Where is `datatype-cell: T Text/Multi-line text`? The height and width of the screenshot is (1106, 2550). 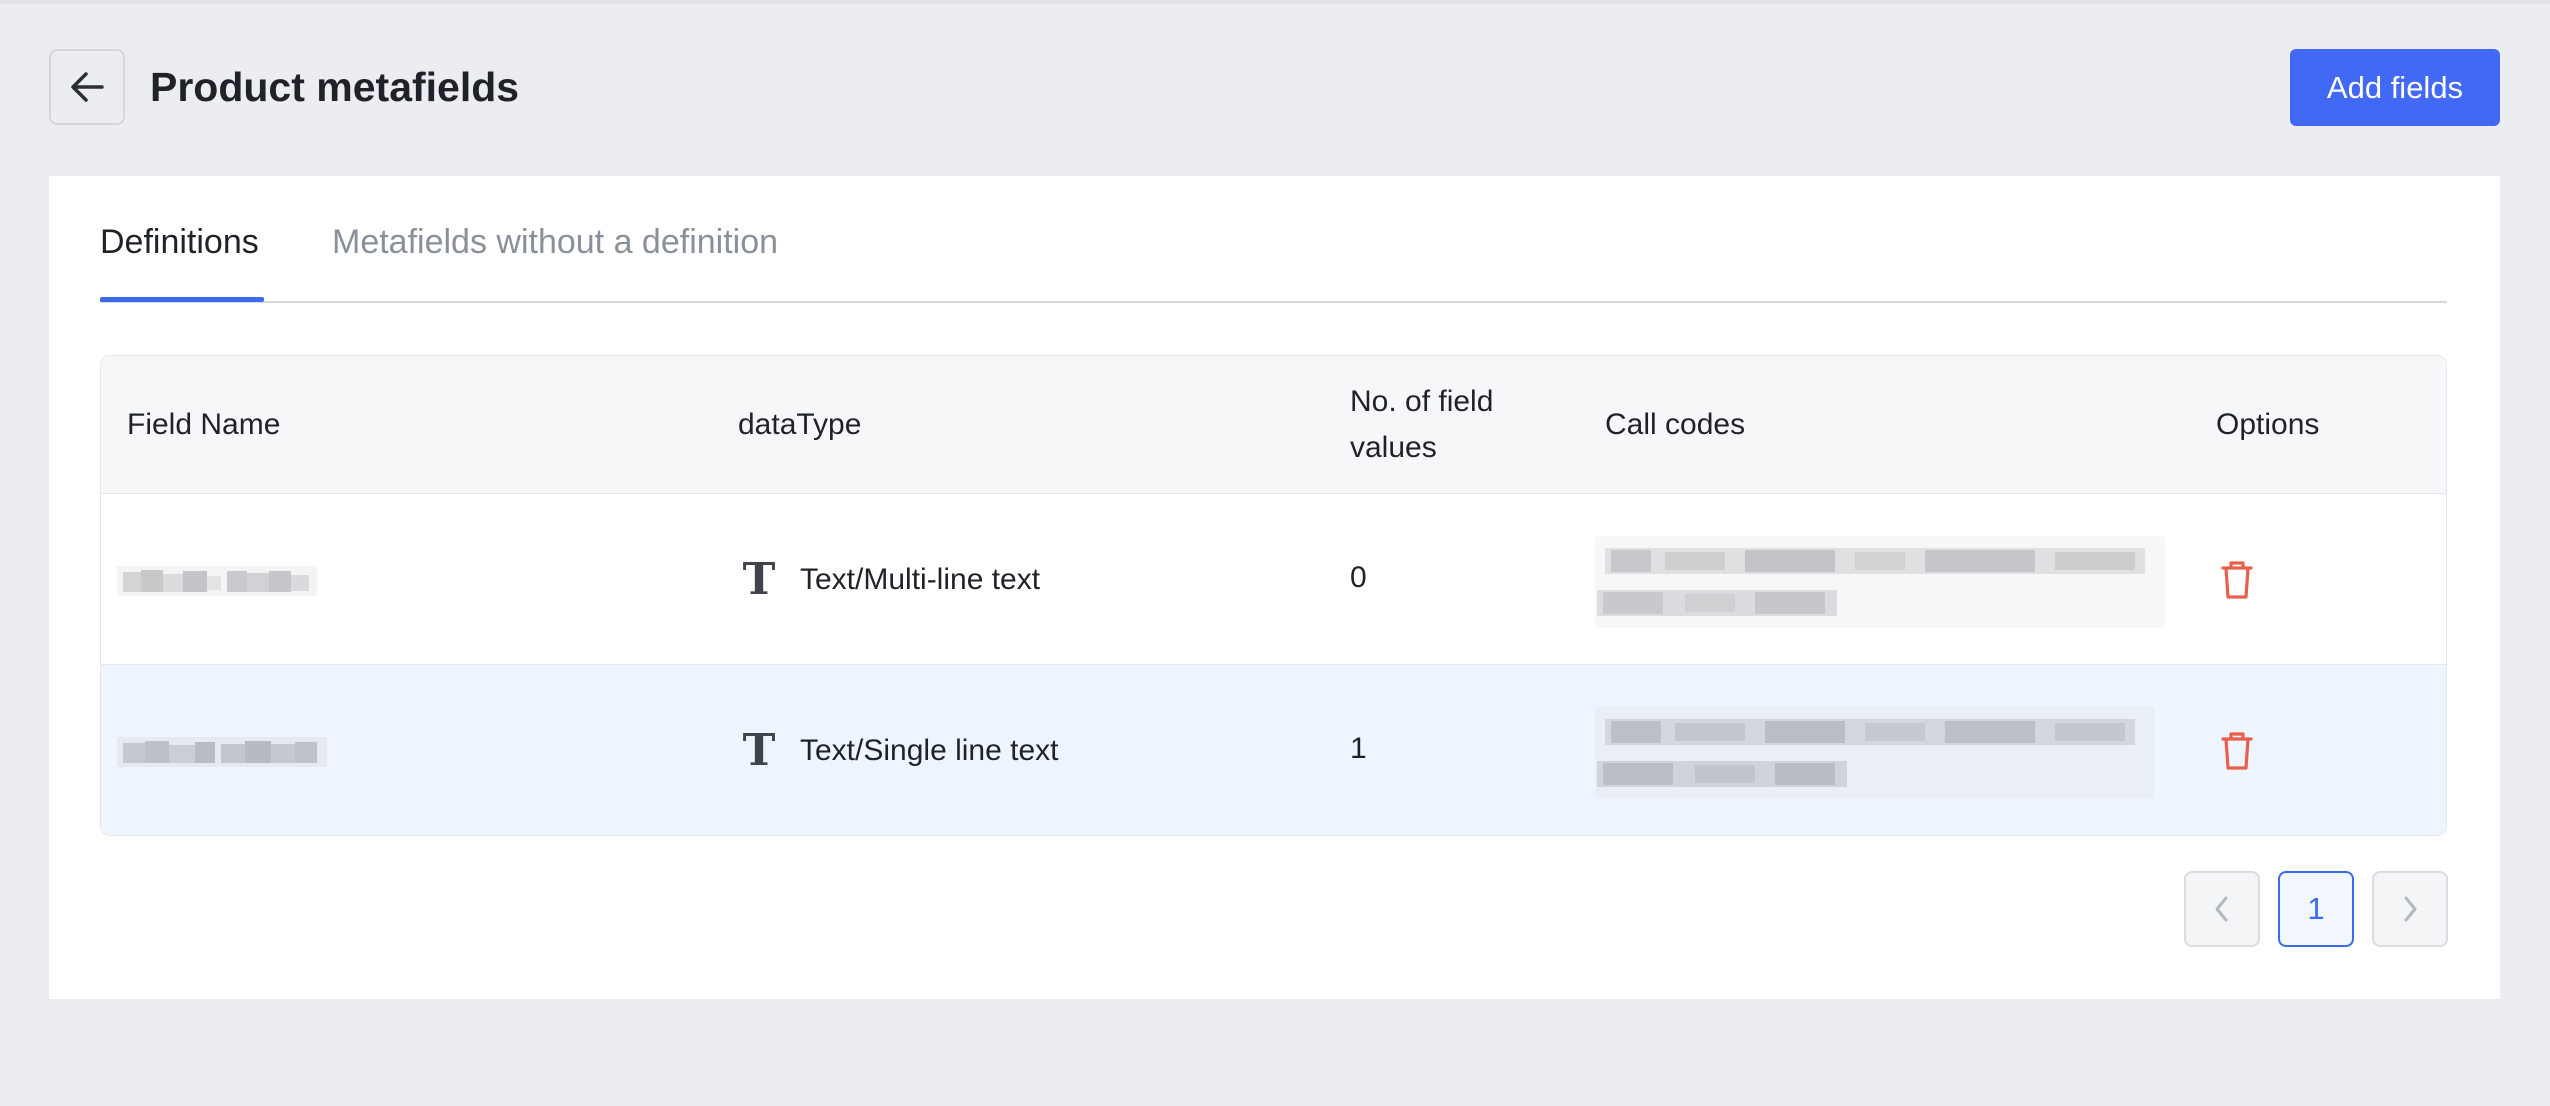 datatype-cell: T Text/Multi-line text is located at coordinates (889, 580).